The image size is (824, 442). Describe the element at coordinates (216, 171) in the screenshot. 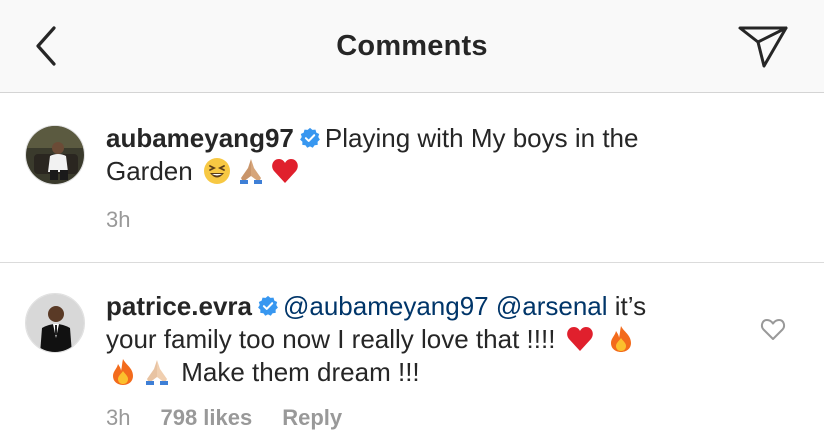

I see `grinning-squinting-emoji-icon` at that location.